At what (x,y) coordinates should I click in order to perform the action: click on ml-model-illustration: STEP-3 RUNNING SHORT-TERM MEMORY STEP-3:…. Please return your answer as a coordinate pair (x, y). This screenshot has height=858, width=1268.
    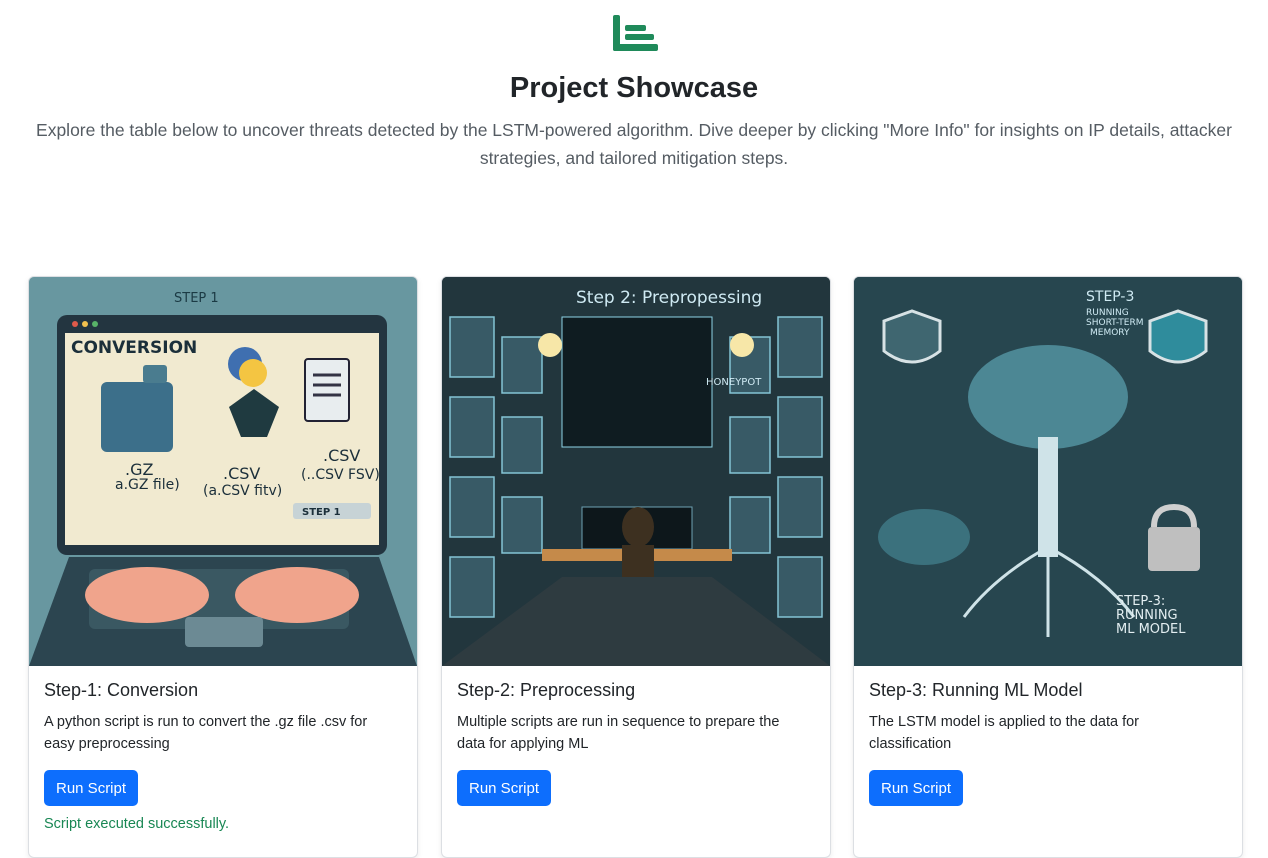
    Looking at the image, I should click on (1048, 471).